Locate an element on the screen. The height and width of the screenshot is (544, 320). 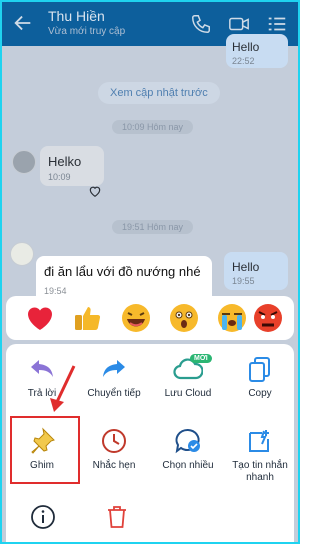
crying-emoji-icon is located at coordinates (232, 318).